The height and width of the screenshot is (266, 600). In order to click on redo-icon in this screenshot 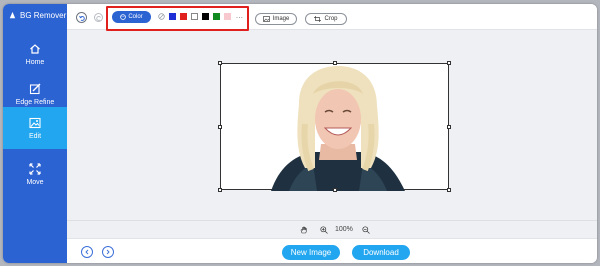, I will do `click(98, 18)`.